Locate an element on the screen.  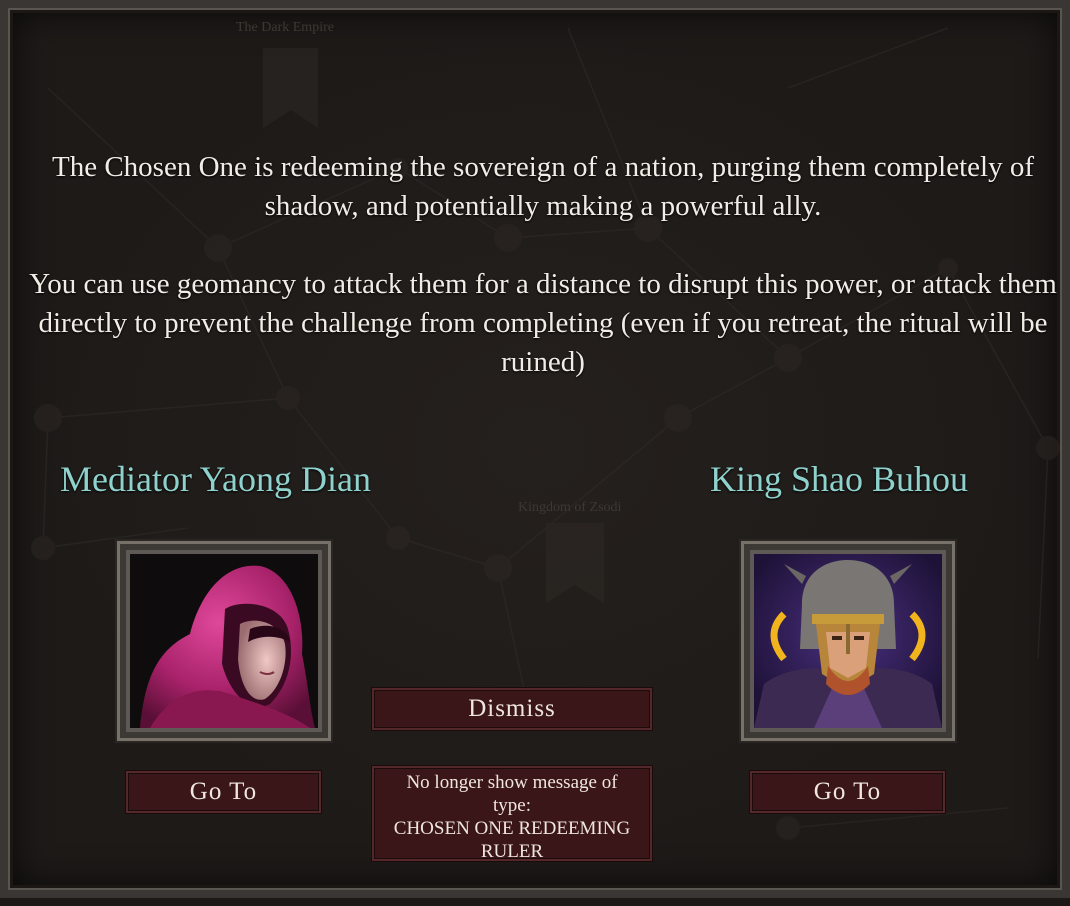
left-character-portrait is located at coordinates (224, 641).